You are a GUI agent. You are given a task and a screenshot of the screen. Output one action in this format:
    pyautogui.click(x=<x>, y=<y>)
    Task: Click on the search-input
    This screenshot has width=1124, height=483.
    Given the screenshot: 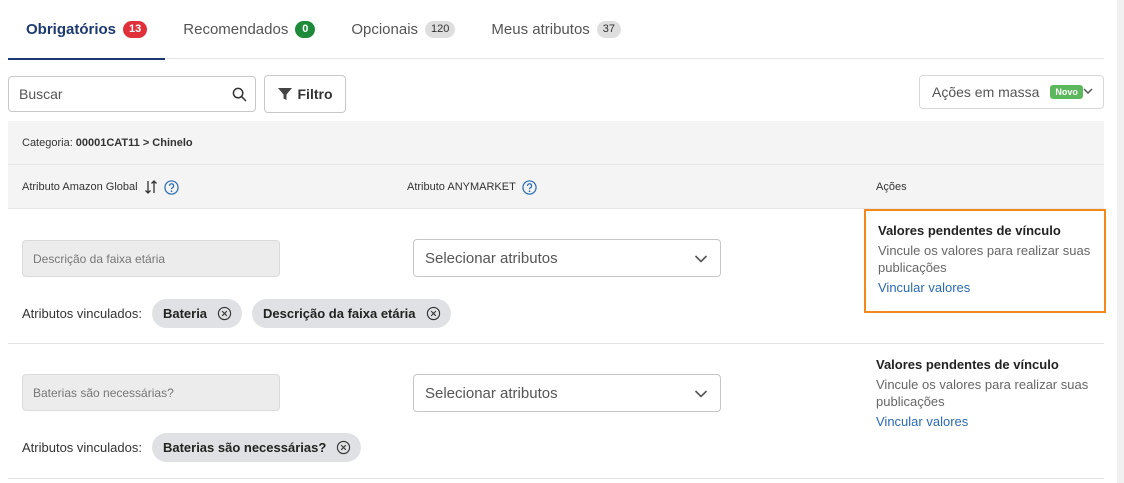 What is the action you would take?
    pyautogui.click(x=116, y=94)
    